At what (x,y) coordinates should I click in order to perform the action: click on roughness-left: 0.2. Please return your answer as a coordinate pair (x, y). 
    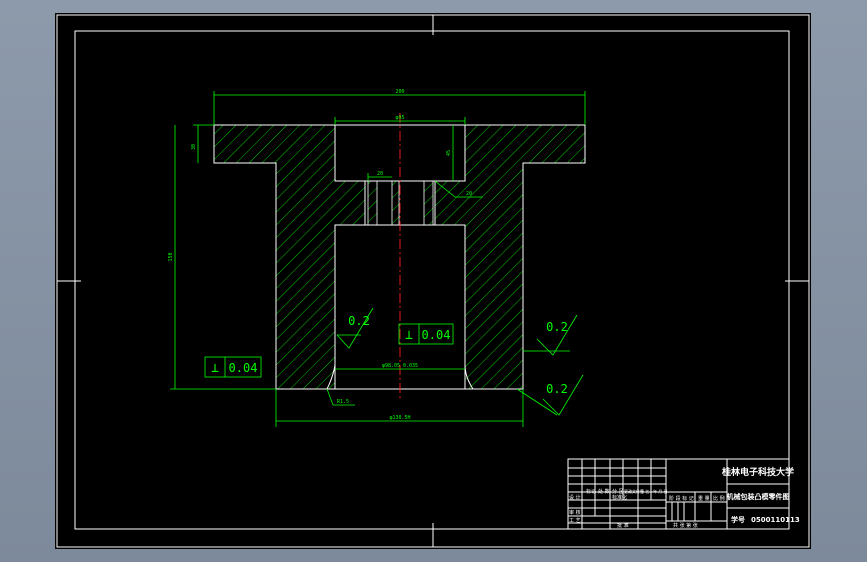
    Looking at the image, I should click on (355, 328).